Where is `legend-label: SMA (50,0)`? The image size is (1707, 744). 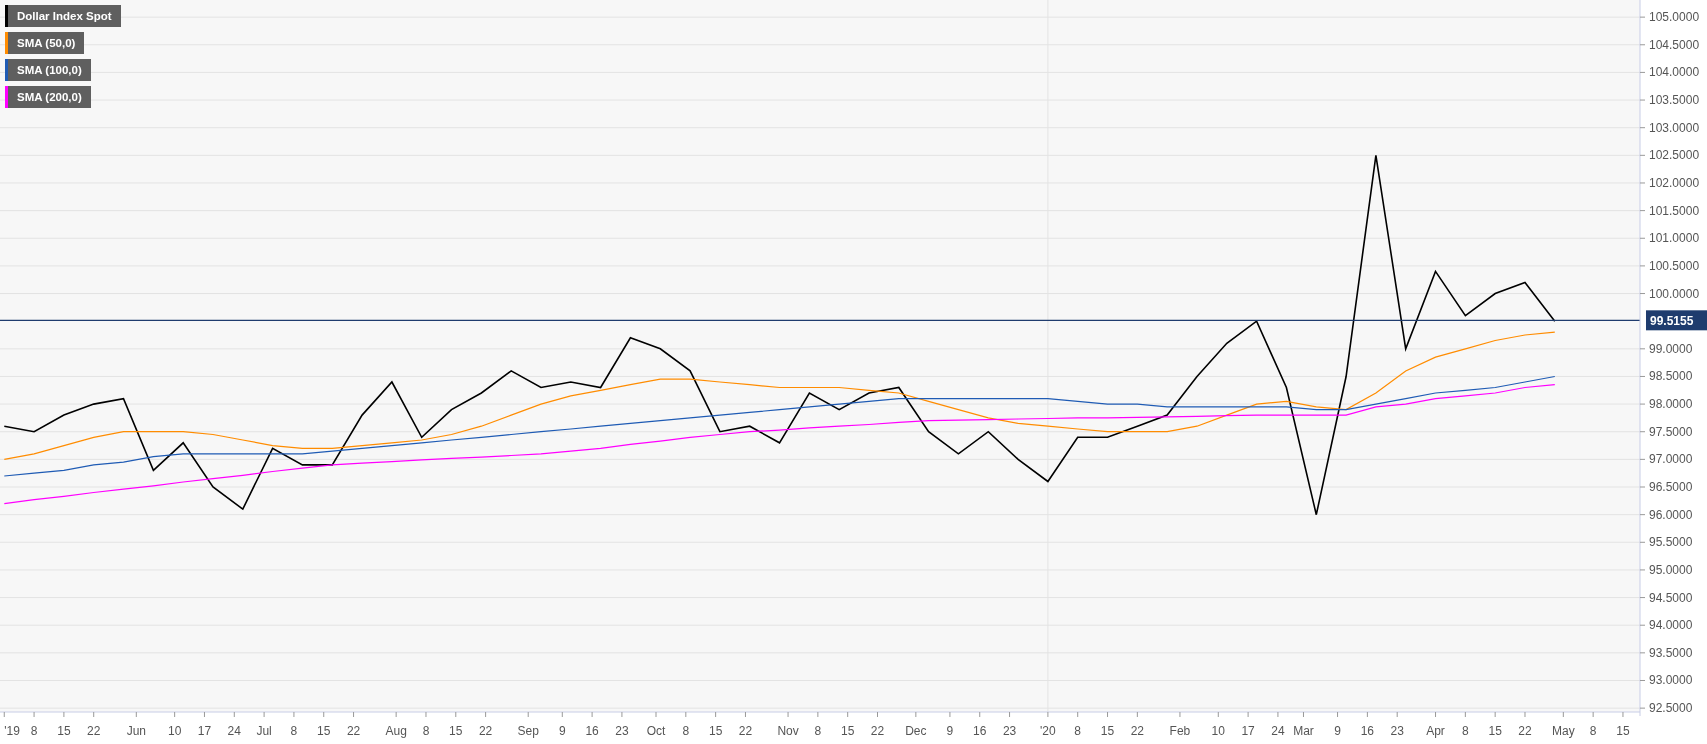
legend-label: SMA (50,0) is located at coordinates (46, 43).